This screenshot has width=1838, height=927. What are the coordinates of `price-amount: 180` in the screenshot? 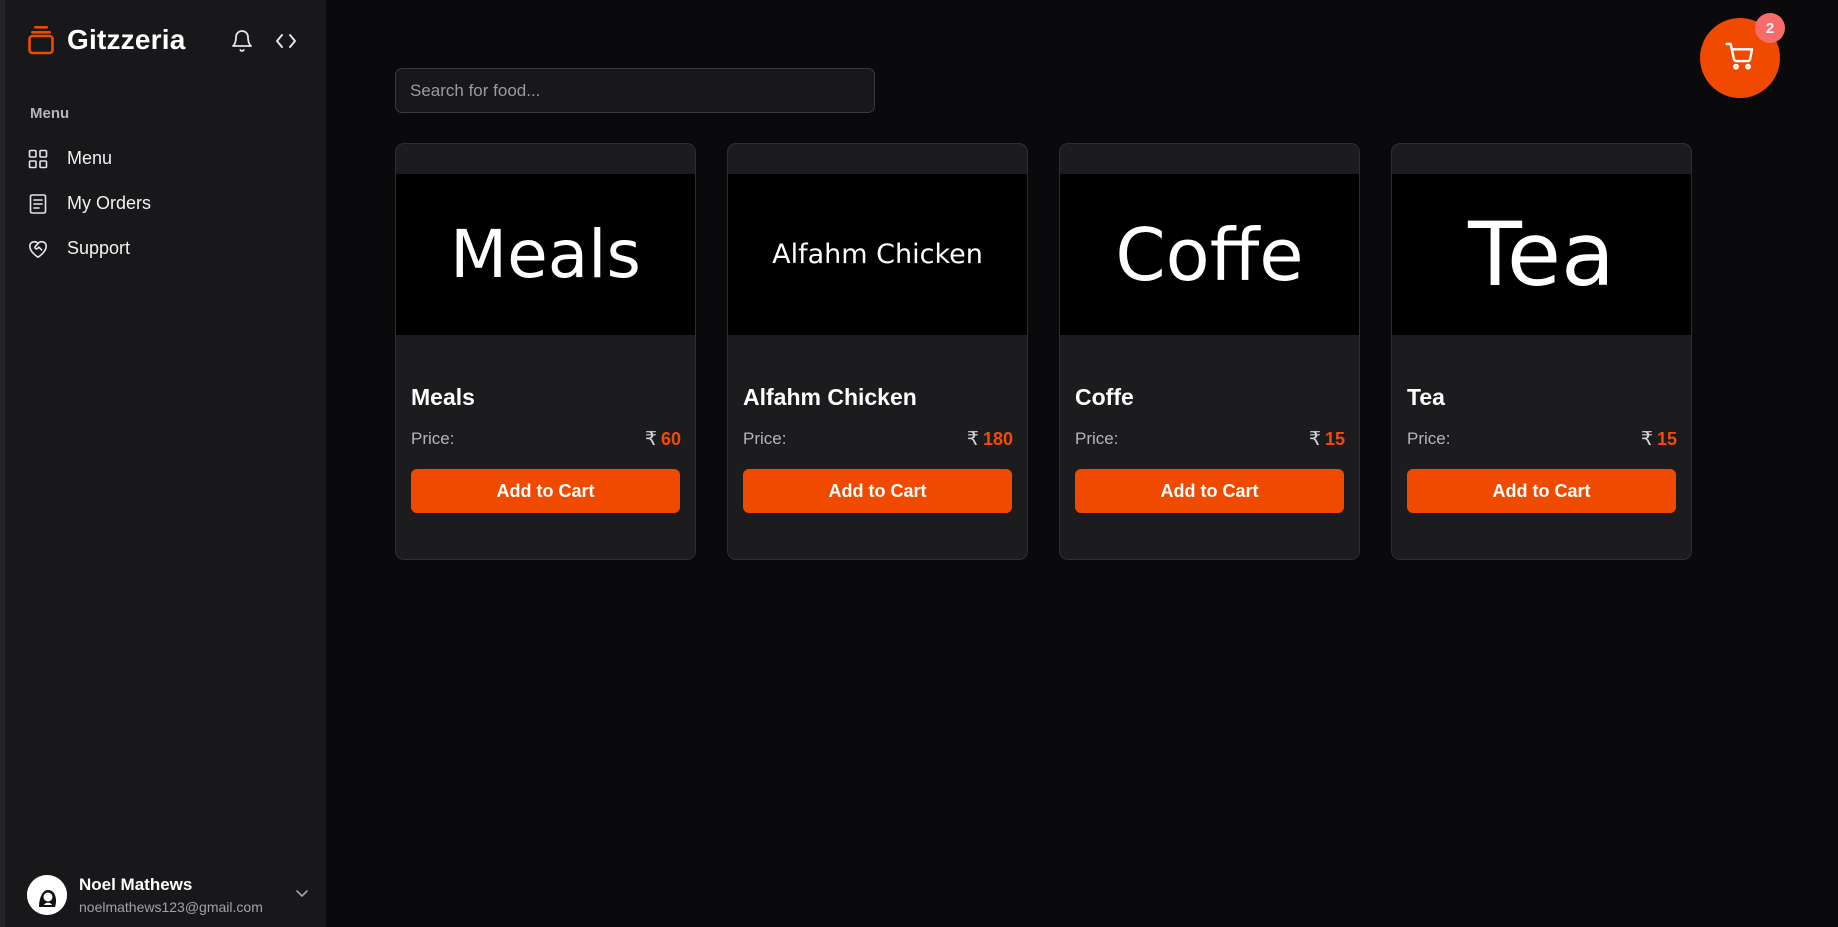 It's located at (997, 439).